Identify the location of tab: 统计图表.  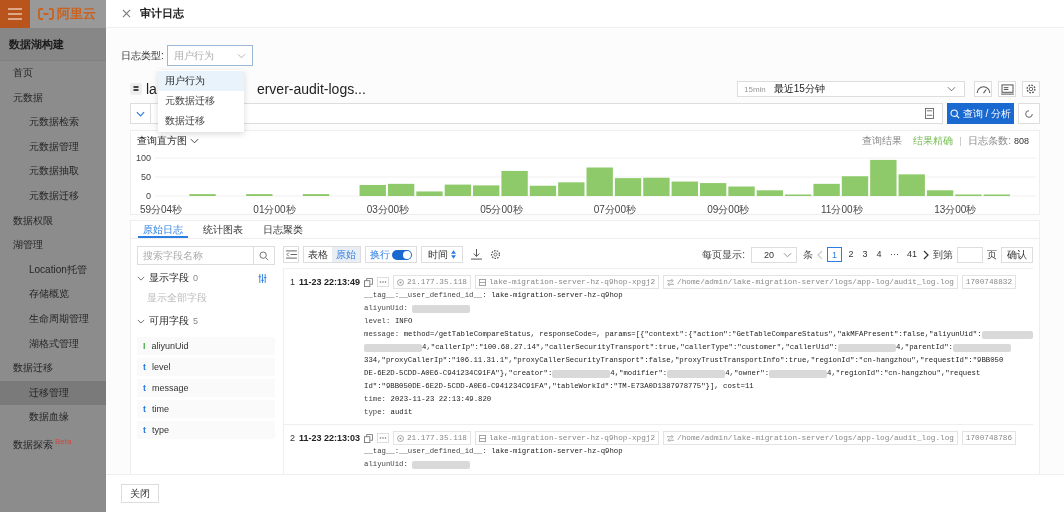
(223, 229).